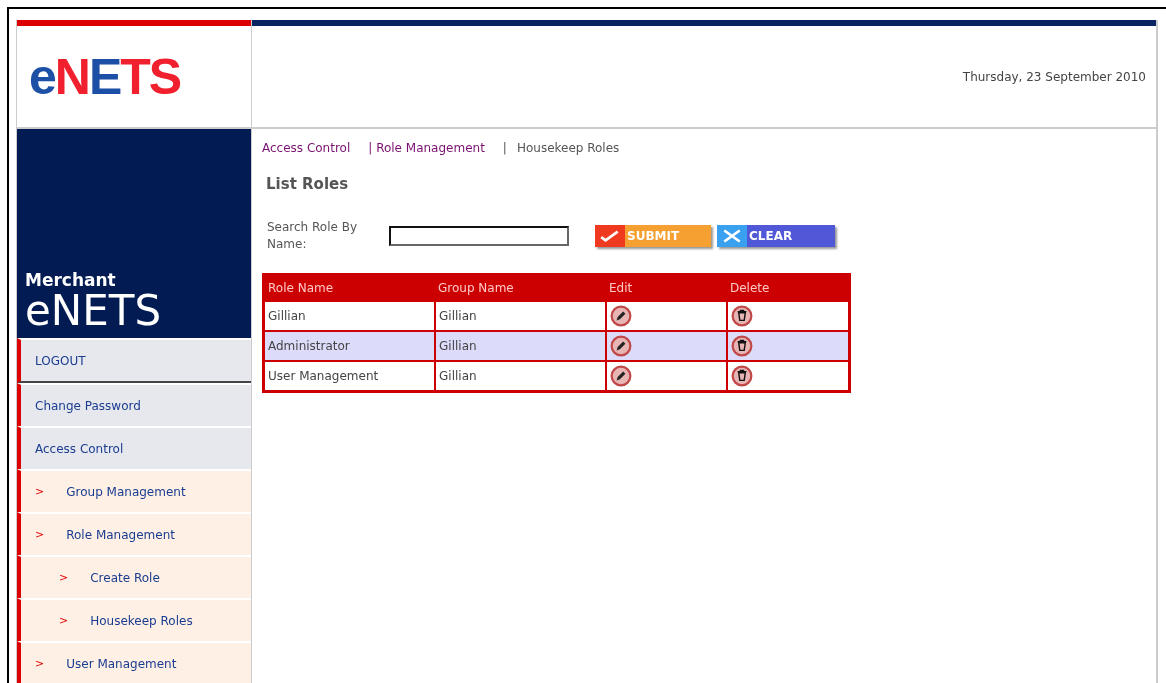 This screenshot has width=1166, height=683. Describe the element at coordinates (568, 148) in the screenshot. I see `breadcrumb-text: Housekeep Roles` at that location.